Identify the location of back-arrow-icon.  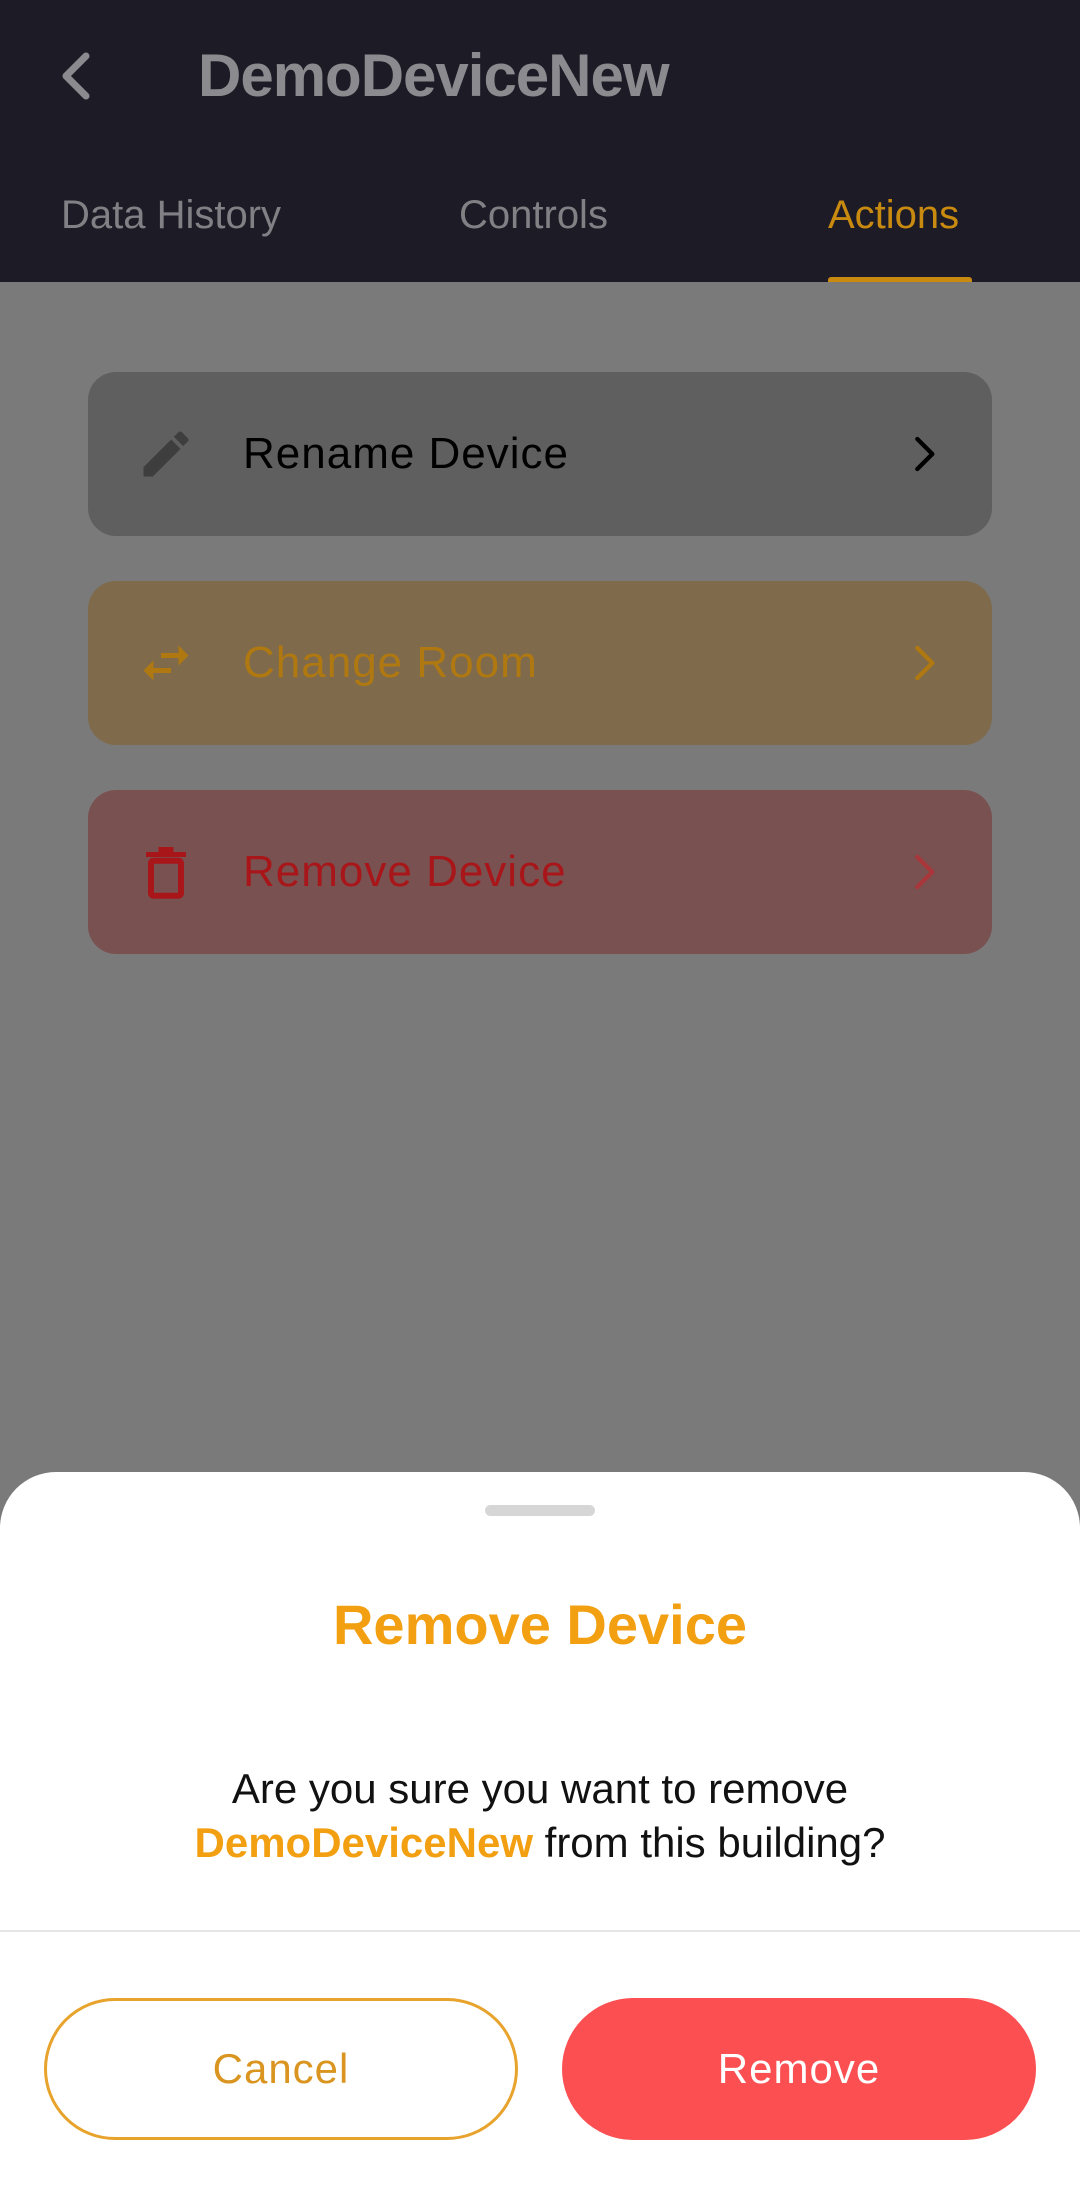
(76, 76).